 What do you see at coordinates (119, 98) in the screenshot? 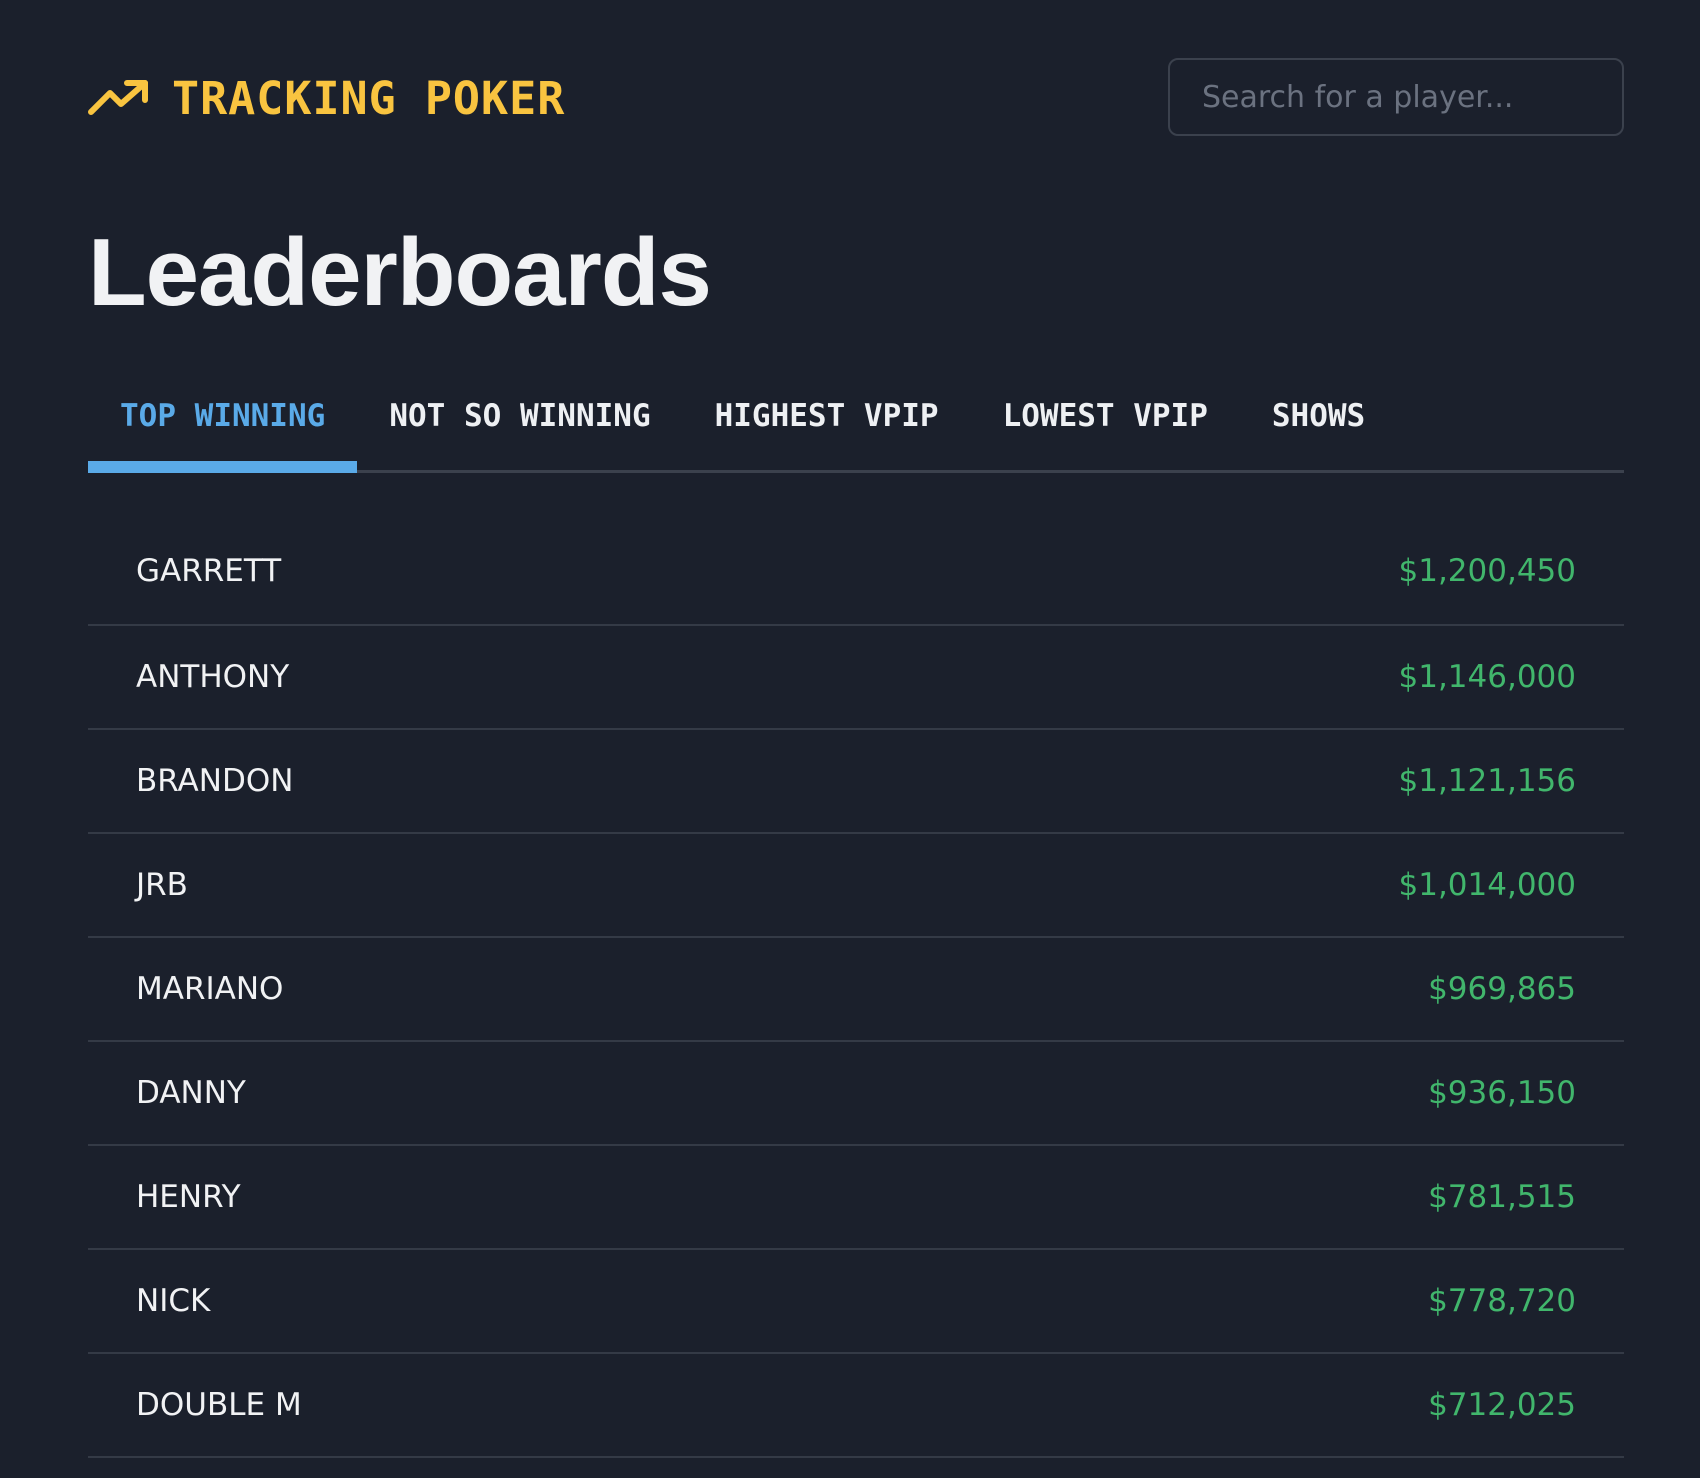
I see `trending-up-icon` at bounding box center [119, 98].